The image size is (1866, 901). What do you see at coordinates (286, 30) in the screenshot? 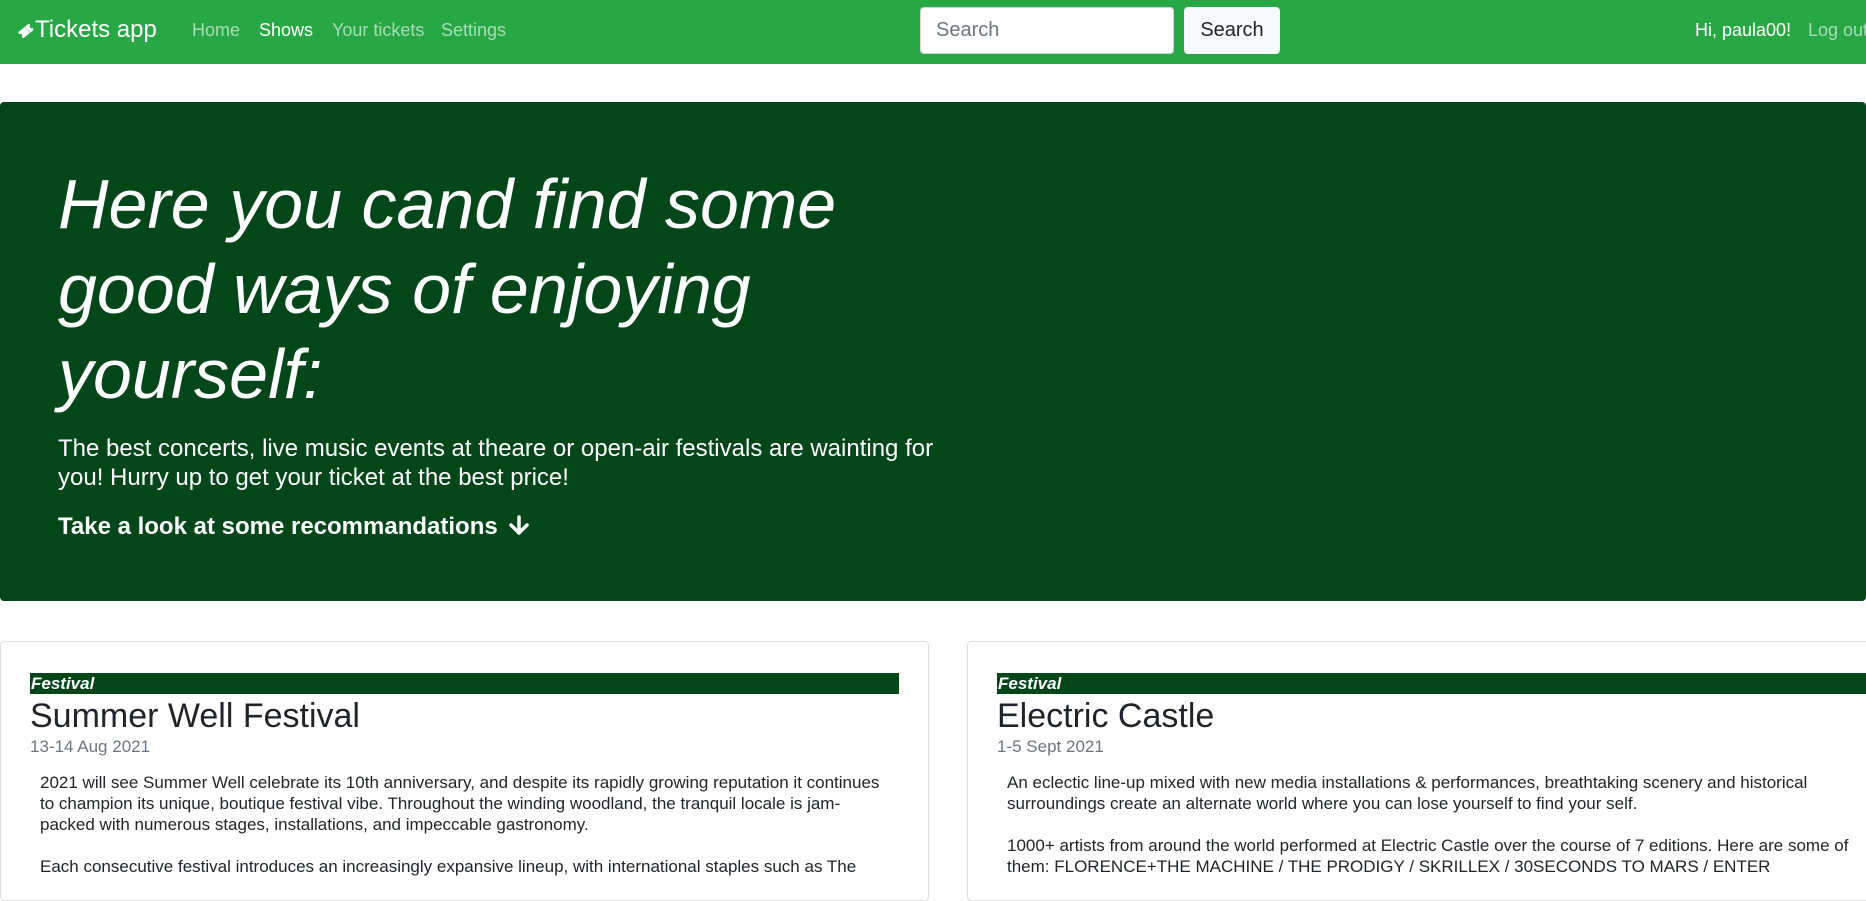
I see `nav-link-shows: Shows` at bounding box center [286, 30].